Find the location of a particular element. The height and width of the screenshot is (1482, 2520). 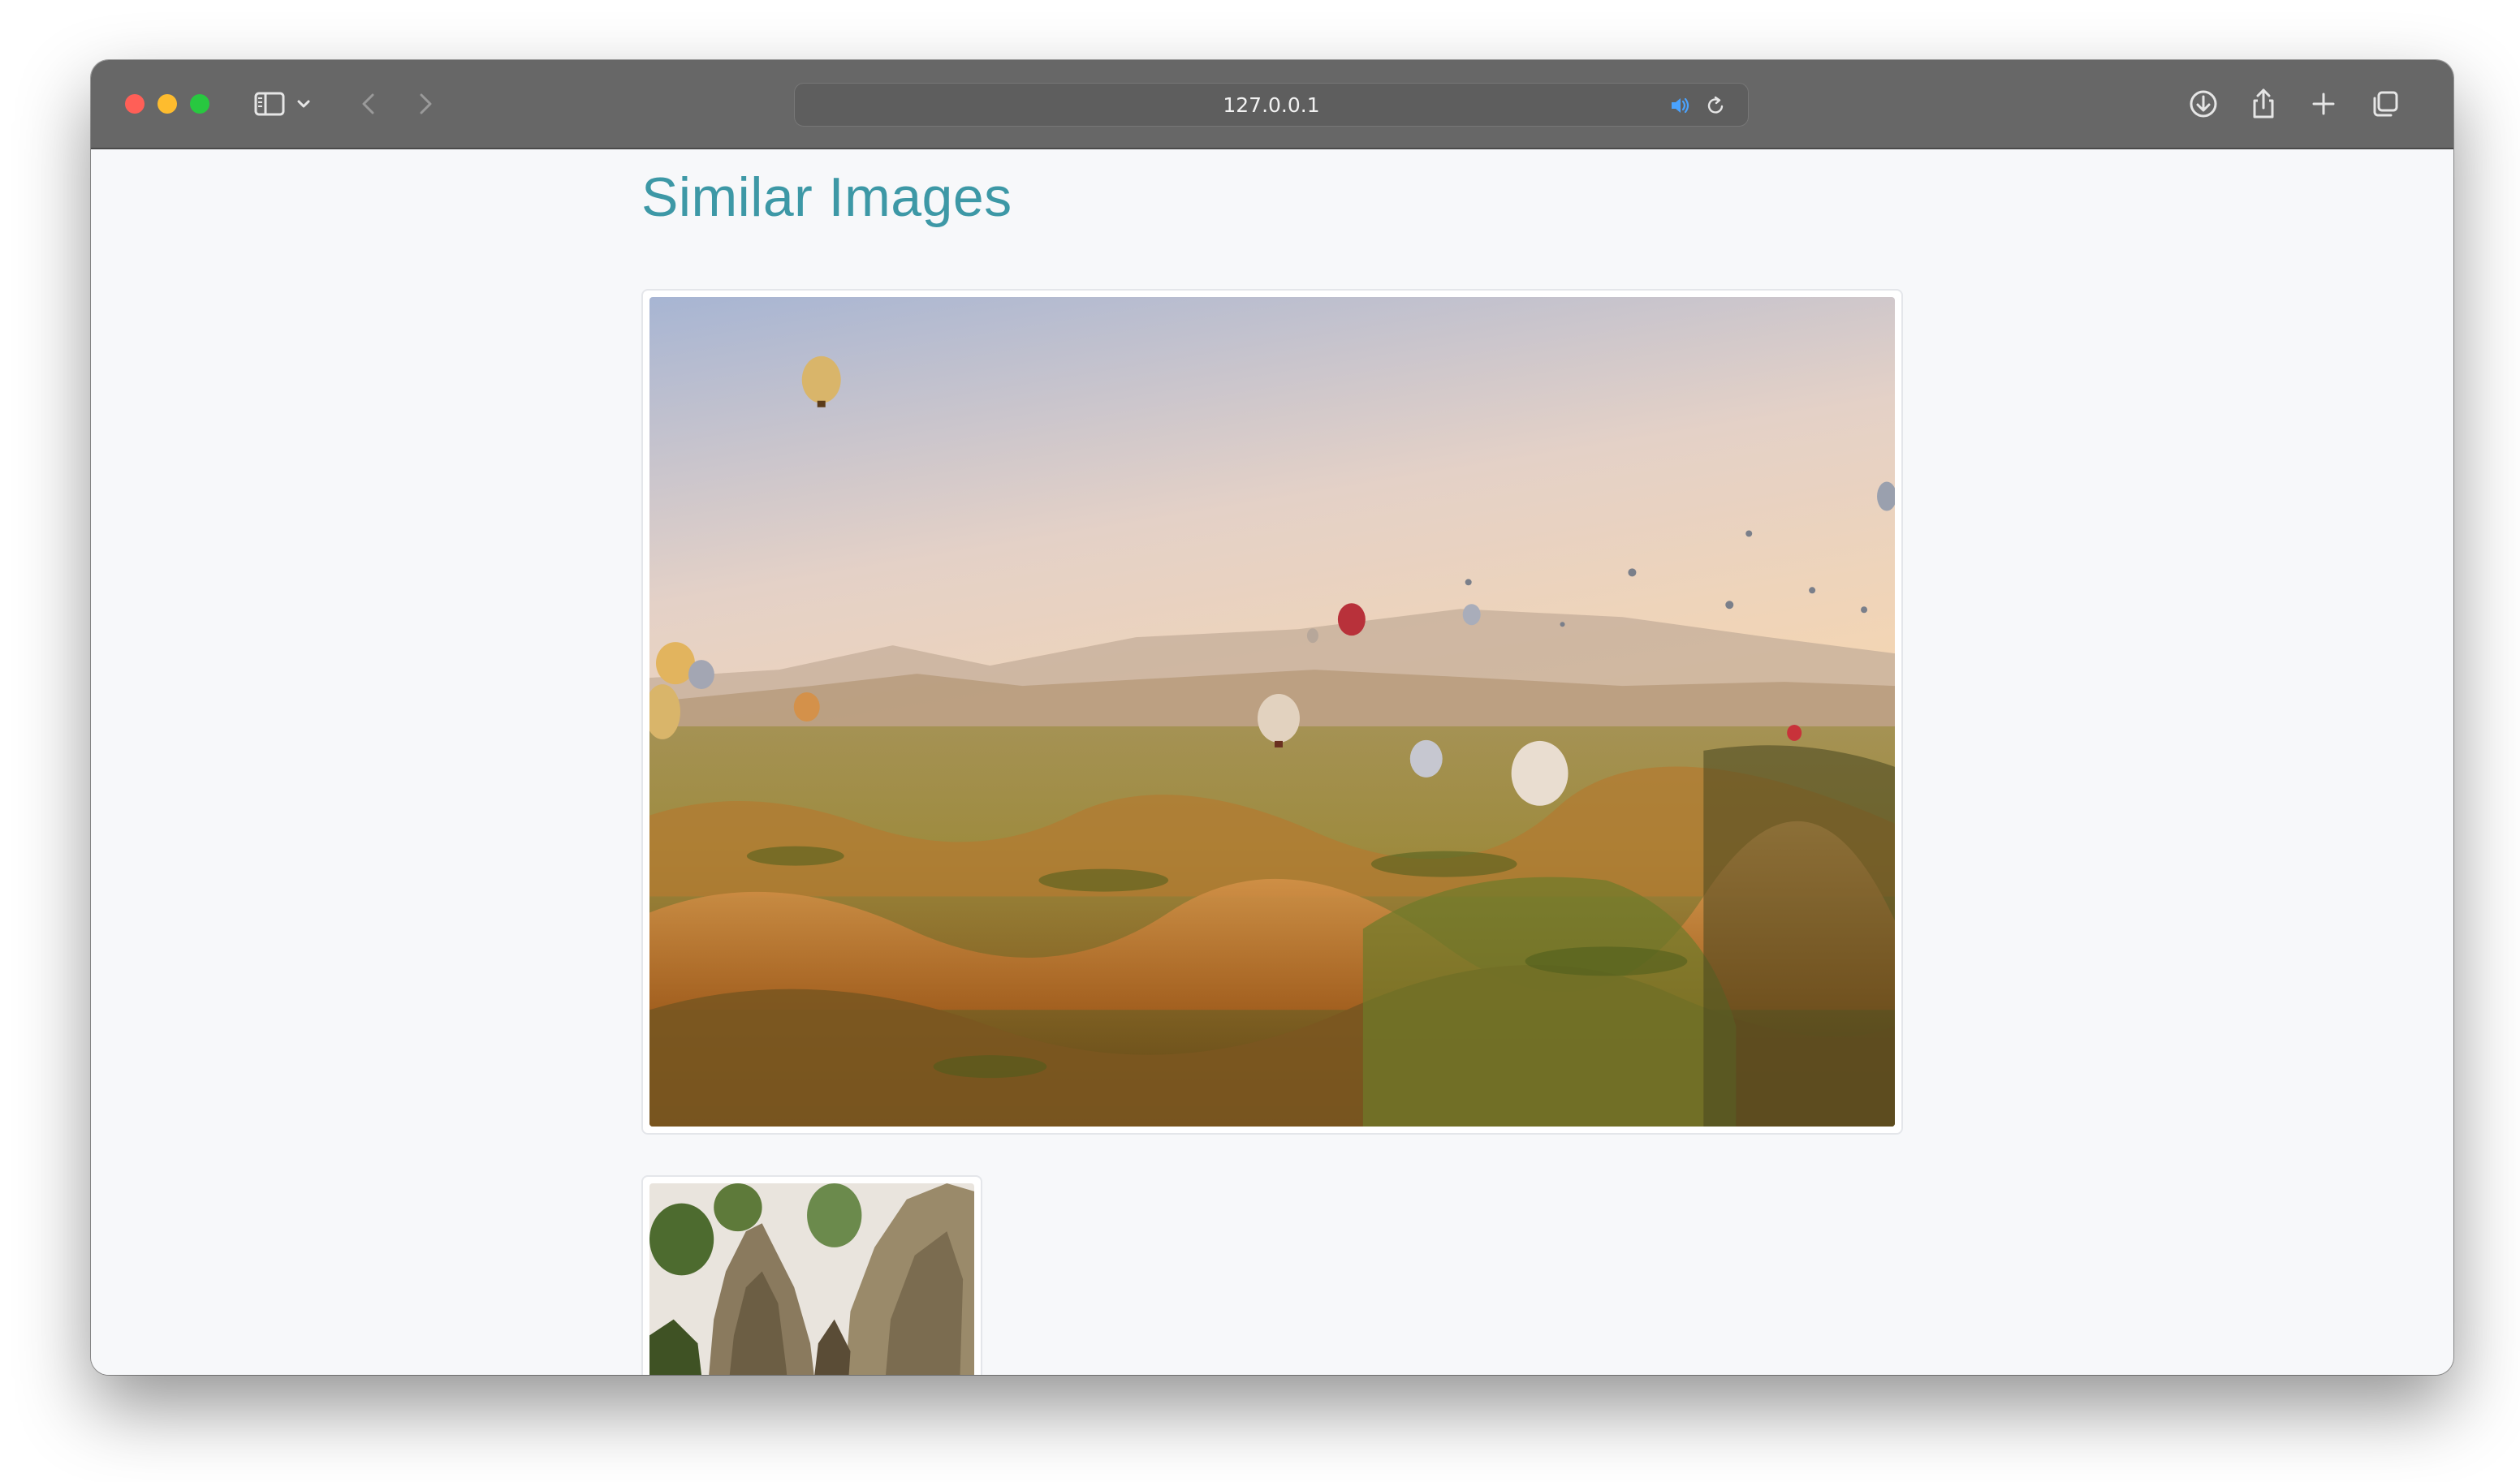

rock-formation-thumbnail is located at coordinates (811, 1279).